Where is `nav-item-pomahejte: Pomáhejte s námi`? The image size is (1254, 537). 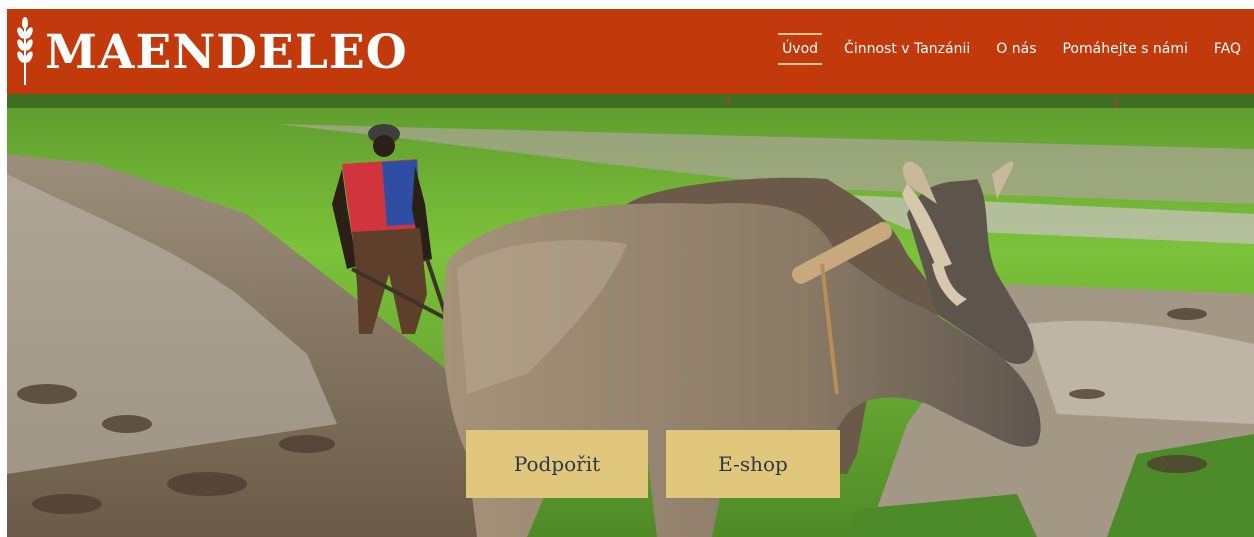
nav-item-pomahejte: Pomáhejte s námi is located at coordinates (1124, 49).